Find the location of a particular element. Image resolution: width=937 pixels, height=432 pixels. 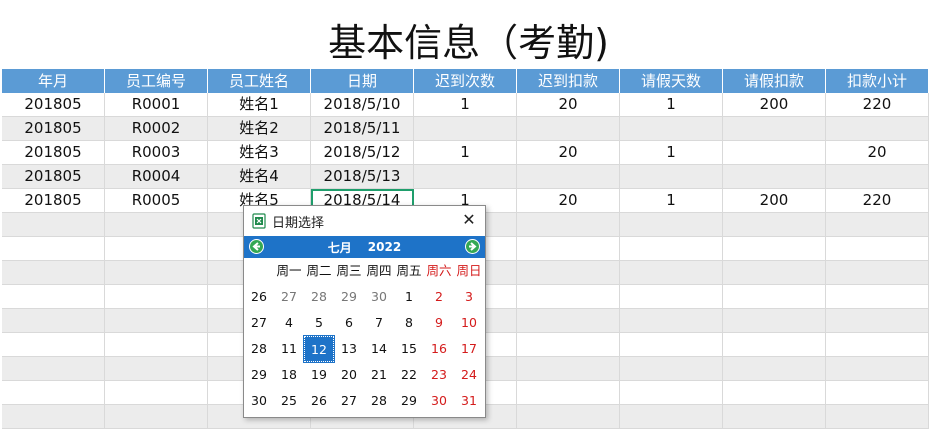

column-header: 请假天数 is located at coordinates (671, 81).